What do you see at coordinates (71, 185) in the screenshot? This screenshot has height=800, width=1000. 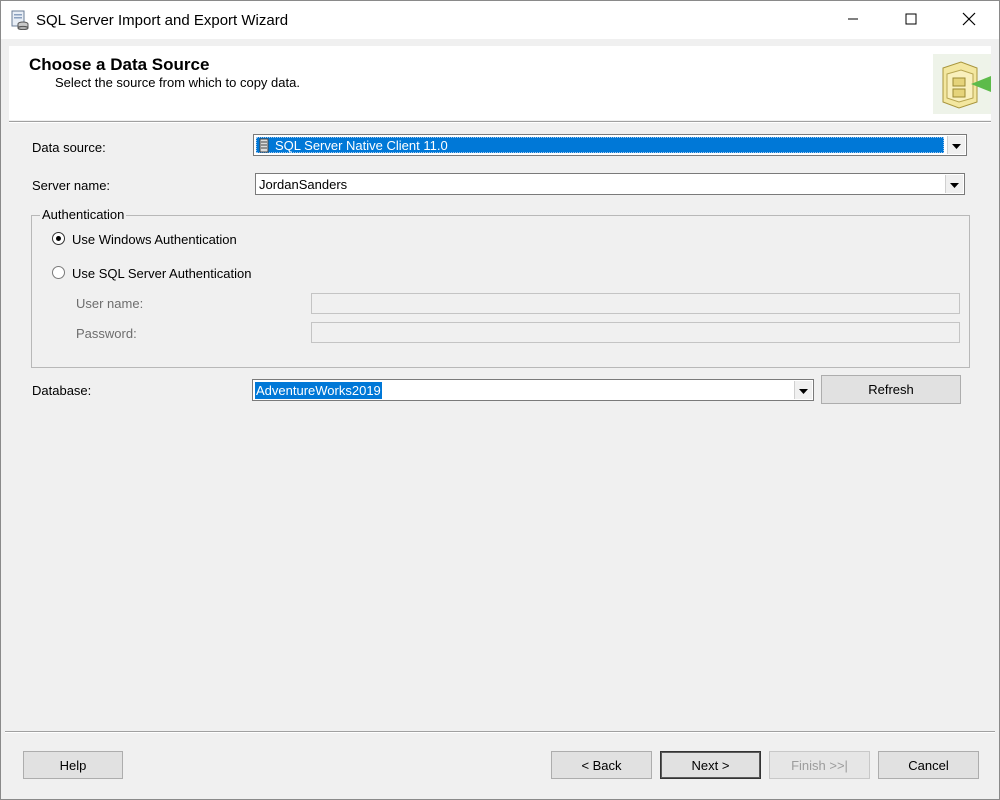 I see `server-name-label: Server name:` at bounding box center [71, 185].